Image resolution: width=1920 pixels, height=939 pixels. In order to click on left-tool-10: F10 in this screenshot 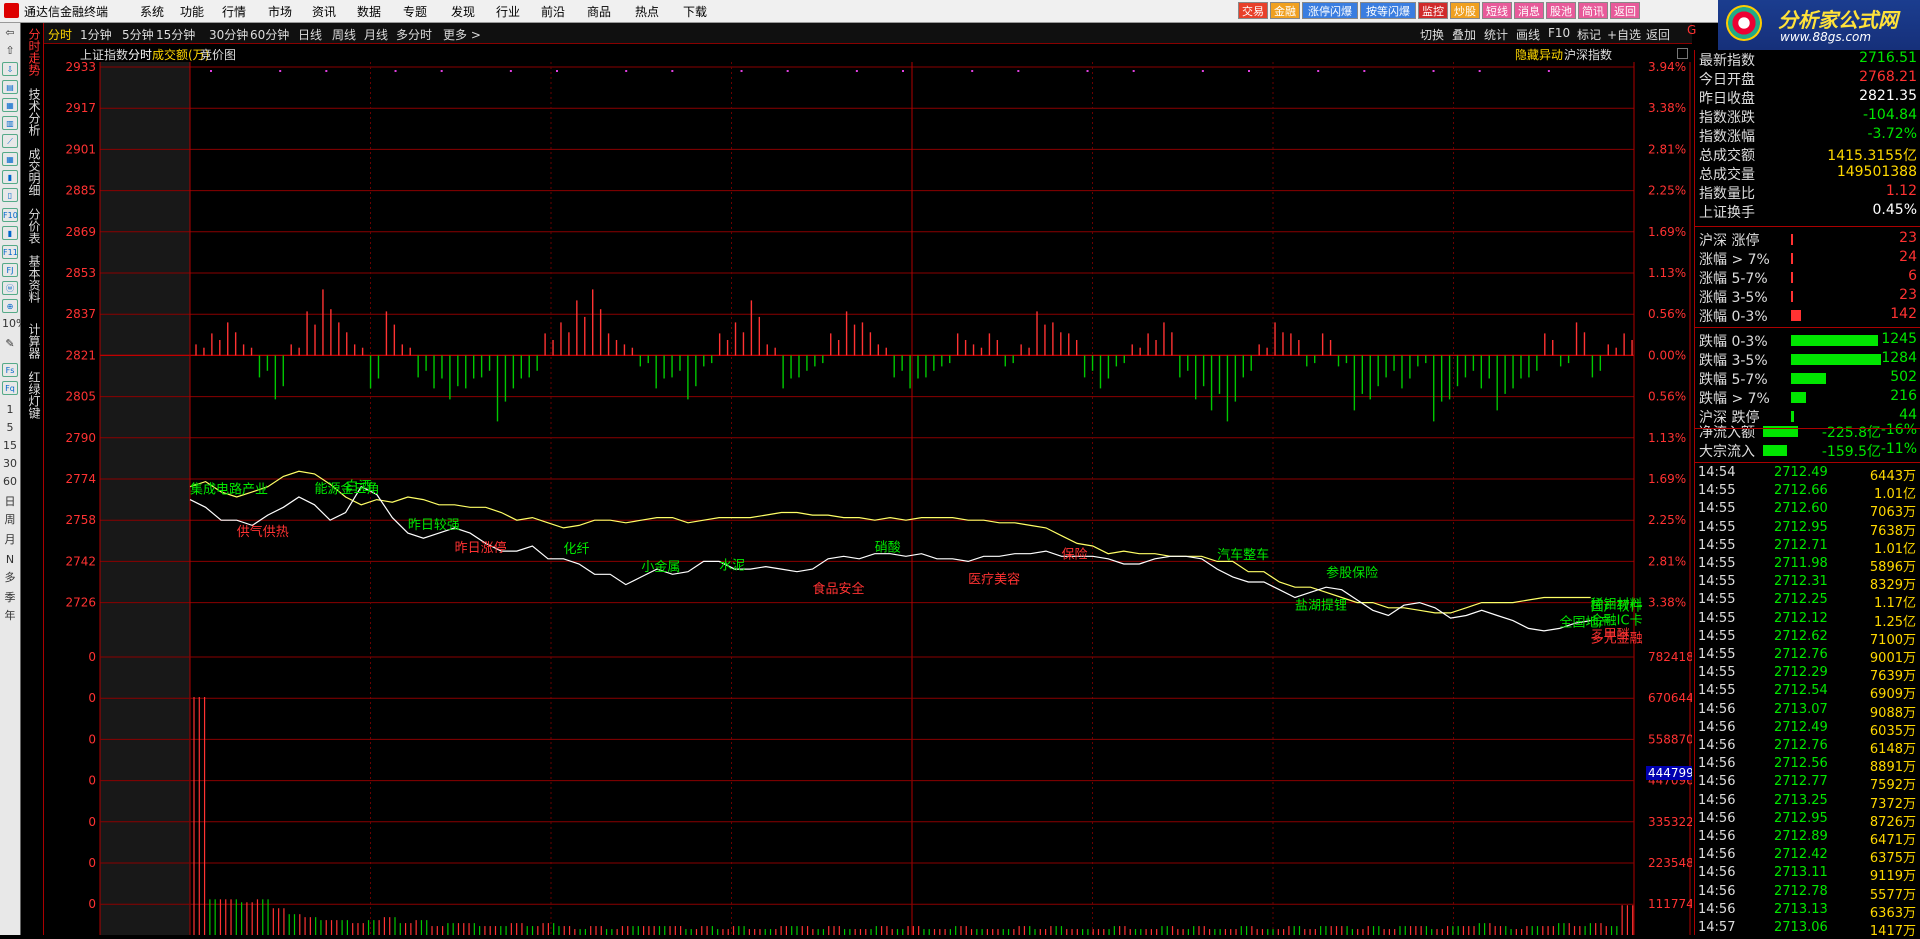, I will do `click(10, 215)`.